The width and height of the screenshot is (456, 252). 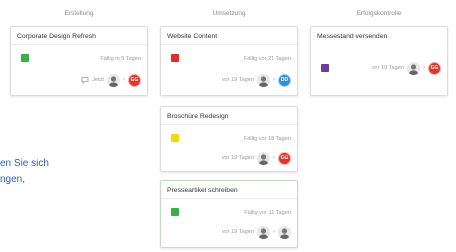 What do you see at coordinates (120, 59) in the screenshot?
I see `due-date: Fällig in 5 Tagen` at bounding box center [120, 59].